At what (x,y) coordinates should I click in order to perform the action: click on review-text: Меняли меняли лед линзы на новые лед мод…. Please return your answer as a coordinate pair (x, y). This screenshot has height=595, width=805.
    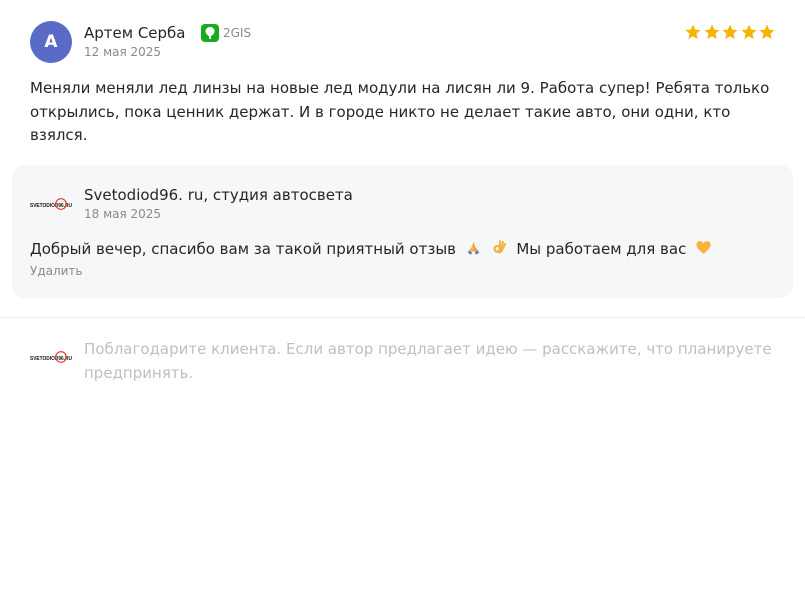
    Looking at the image, I should click on (400, 111).